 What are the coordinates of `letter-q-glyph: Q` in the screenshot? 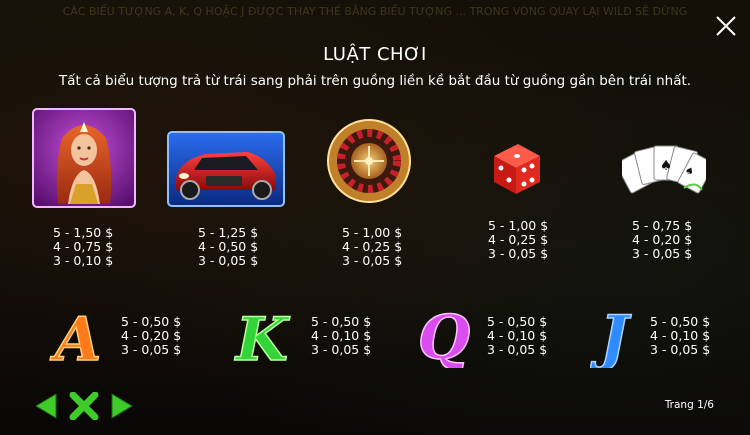 It's located at (444, 335).